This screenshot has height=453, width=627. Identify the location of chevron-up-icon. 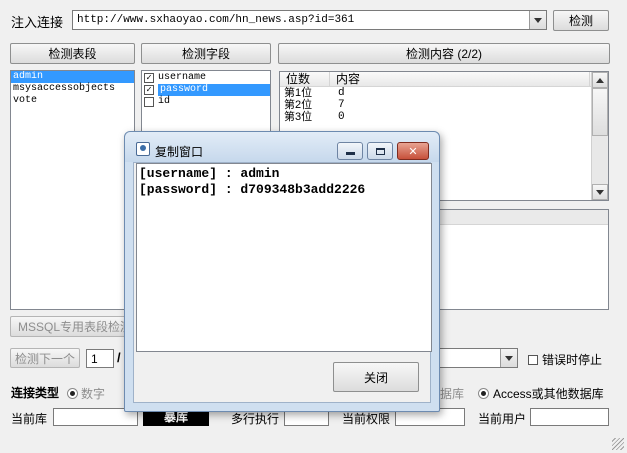
(600, 80).